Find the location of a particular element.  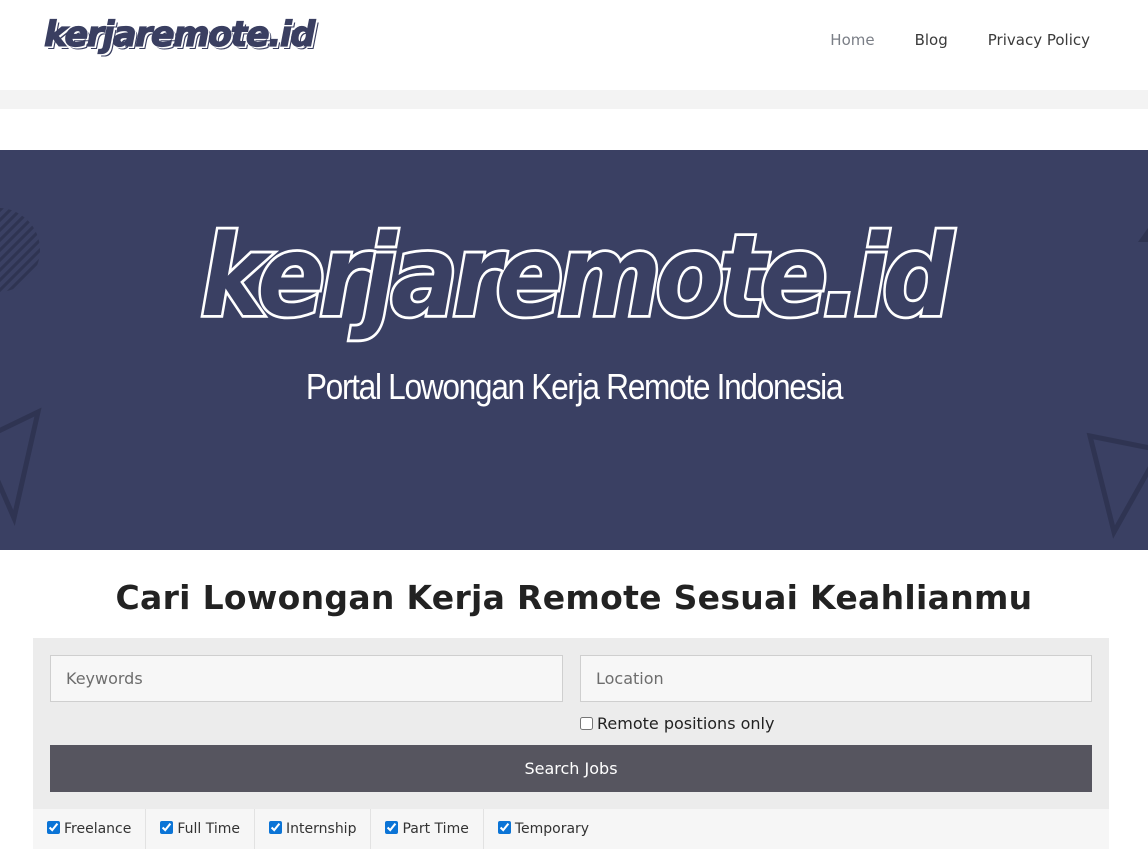

banner-subtitle: Portal Lowongan Kerja Remote Indonesia is located at coordinates (574, 386).